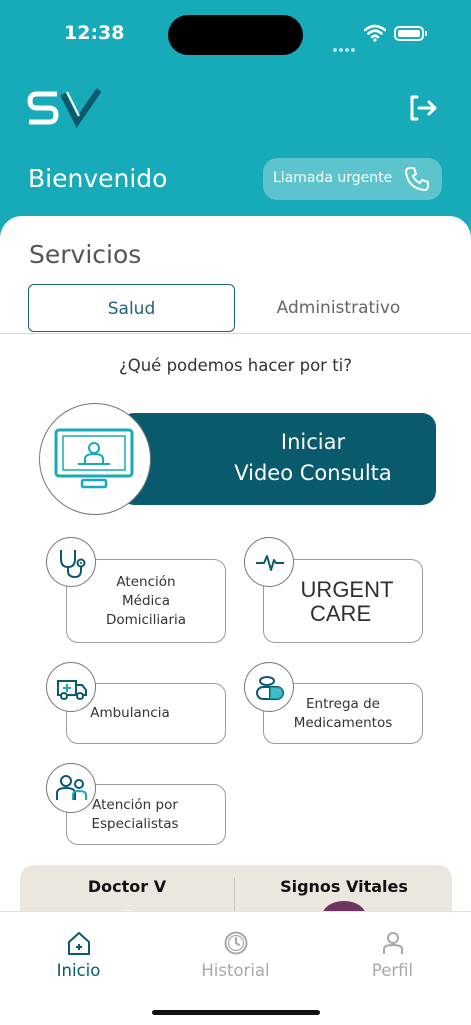  What do you see at coordinates (235, 35) in the screenshot?
I see `dynamic-island` at bounding box center [235, 35].